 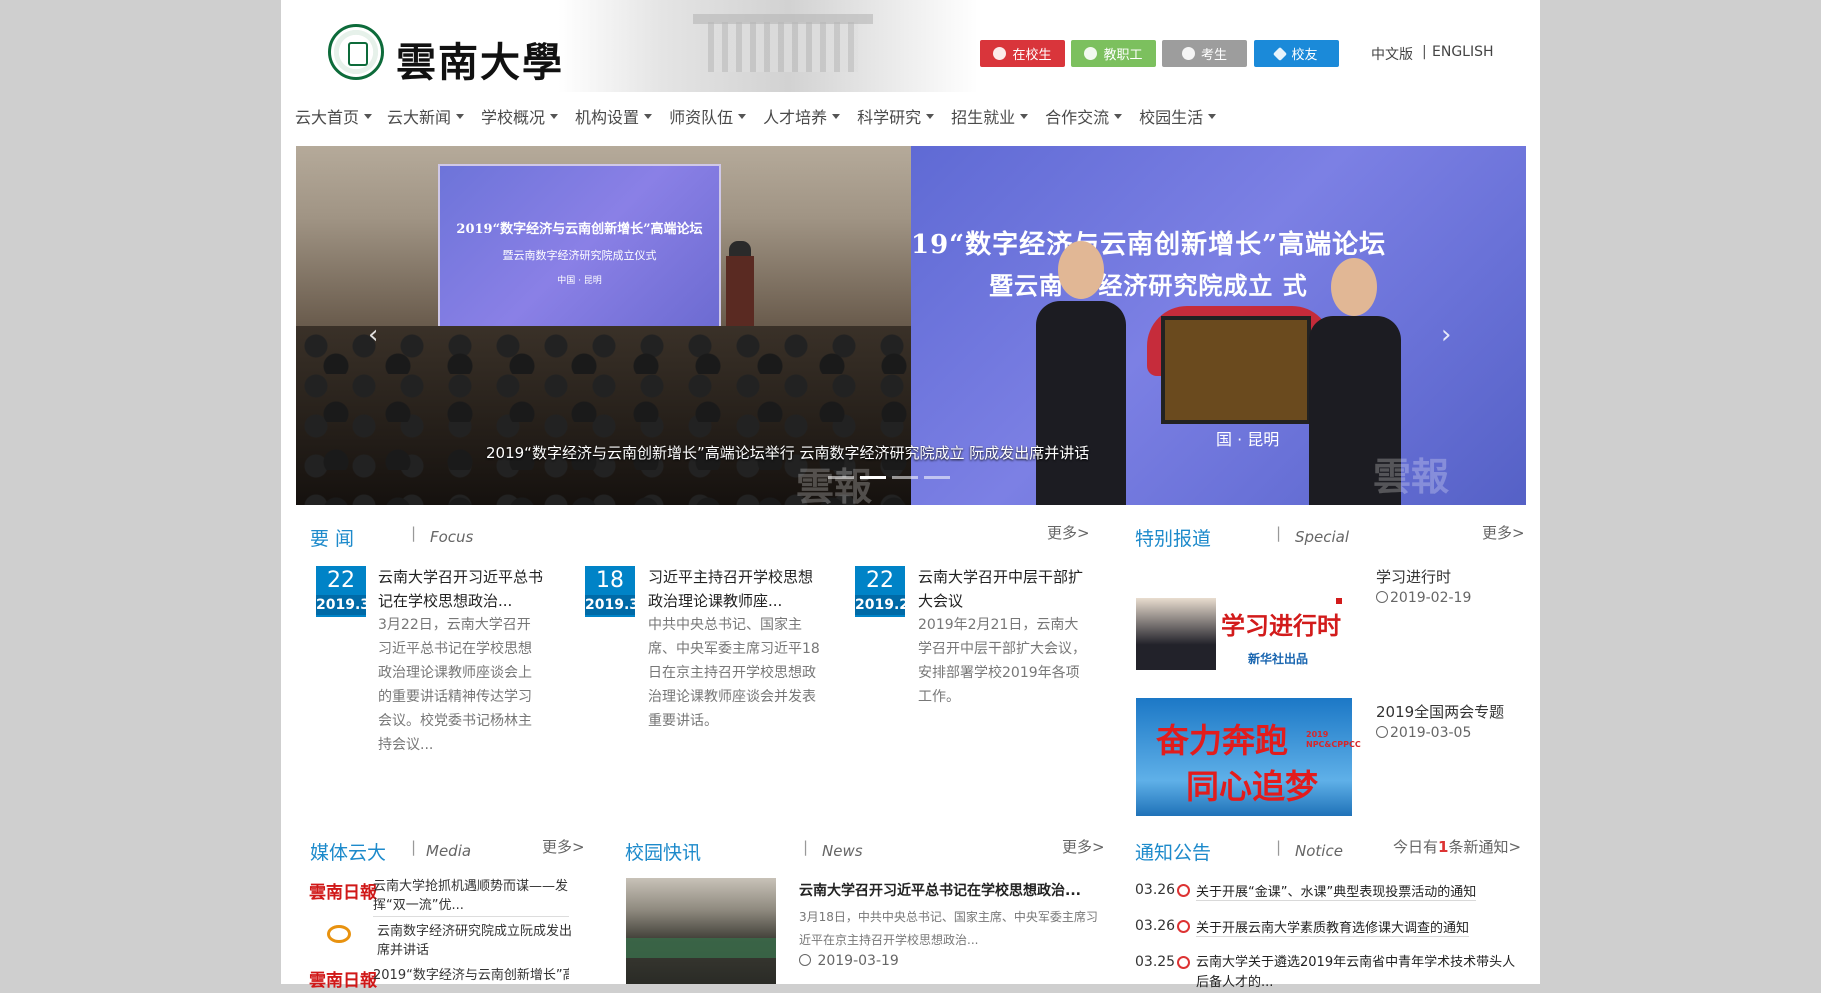 What do you see at coordinates (834, 484) in the screenshot?
I see `watermark-left: 雲報` at bounding box center [834, 484].